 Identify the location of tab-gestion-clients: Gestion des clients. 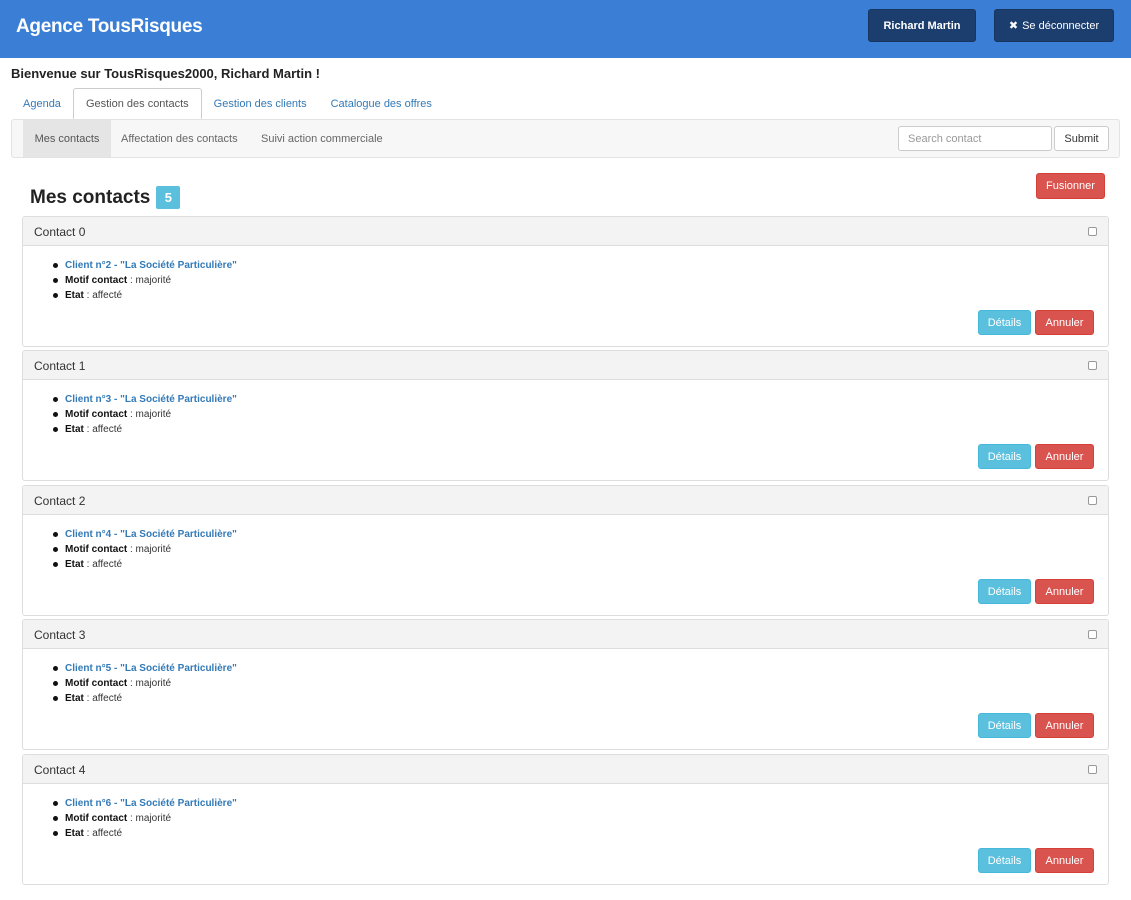
(260, 103).